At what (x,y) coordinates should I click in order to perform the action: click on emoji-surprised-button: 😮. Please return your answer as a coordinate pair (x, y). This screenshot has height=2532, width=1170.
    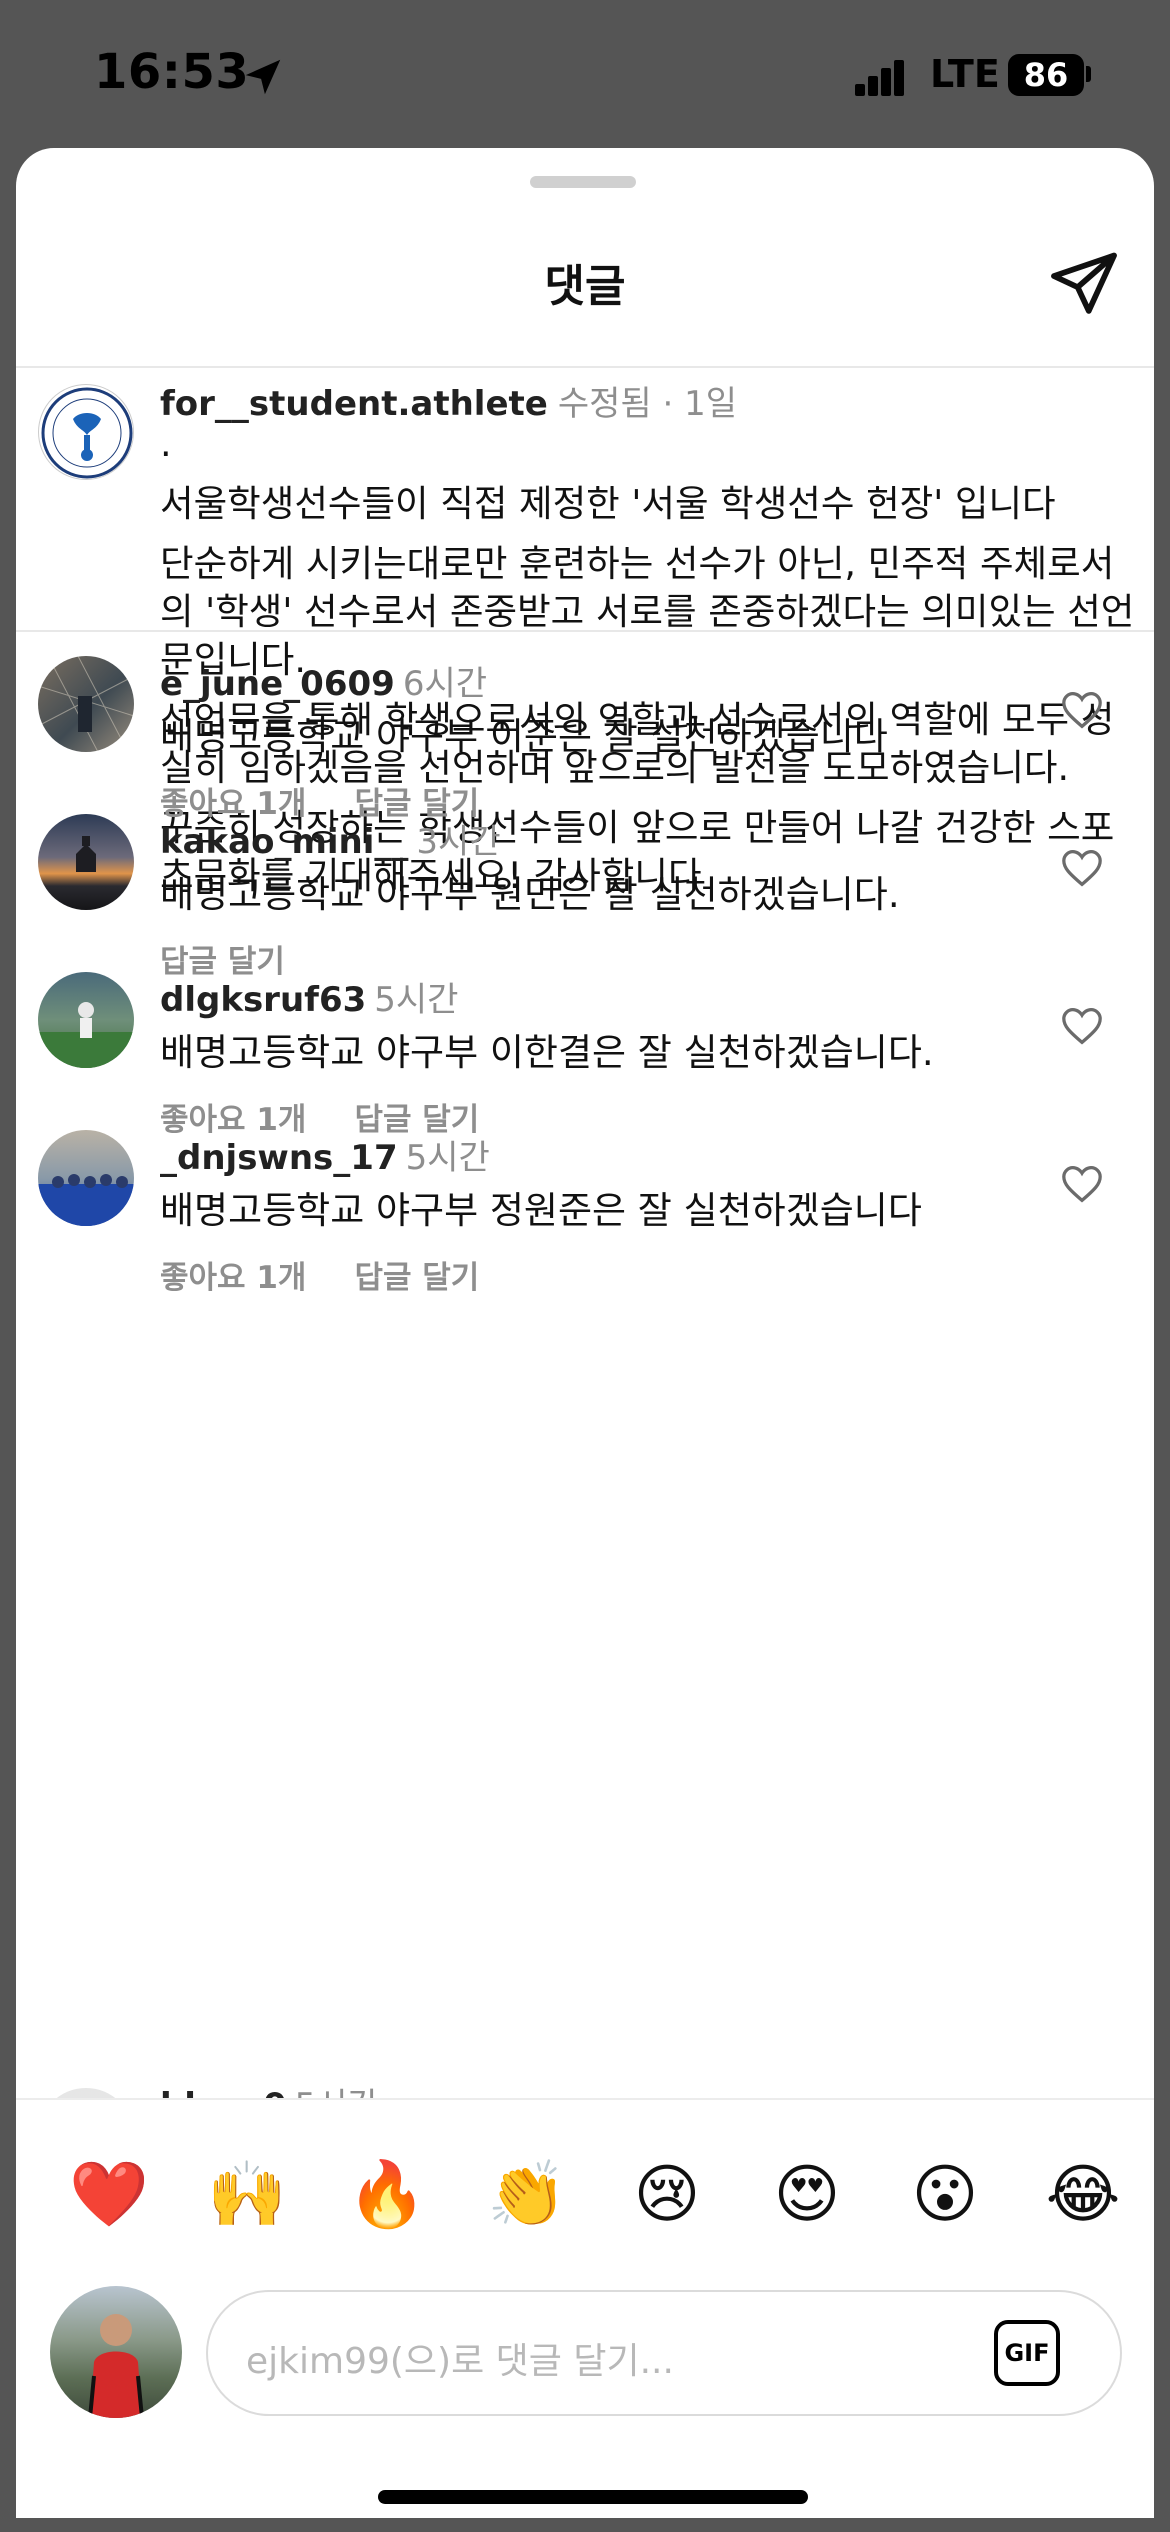
    Looking at the image, I should click on (945, 2195).